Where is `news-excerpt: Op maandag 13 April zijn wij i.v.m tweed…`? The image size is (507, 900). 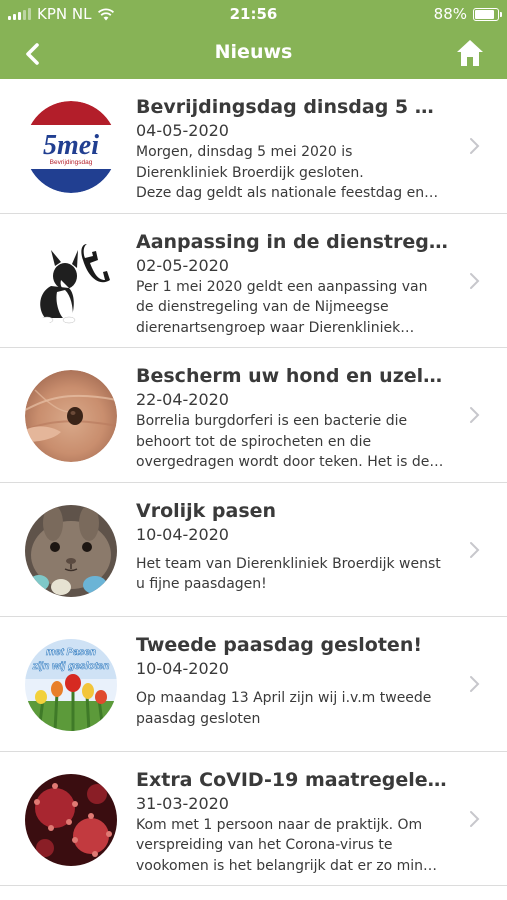 news-excerpt: Op maandag 13 April zijn wij i.v.m tweed… is located at coordinates (284, 708).